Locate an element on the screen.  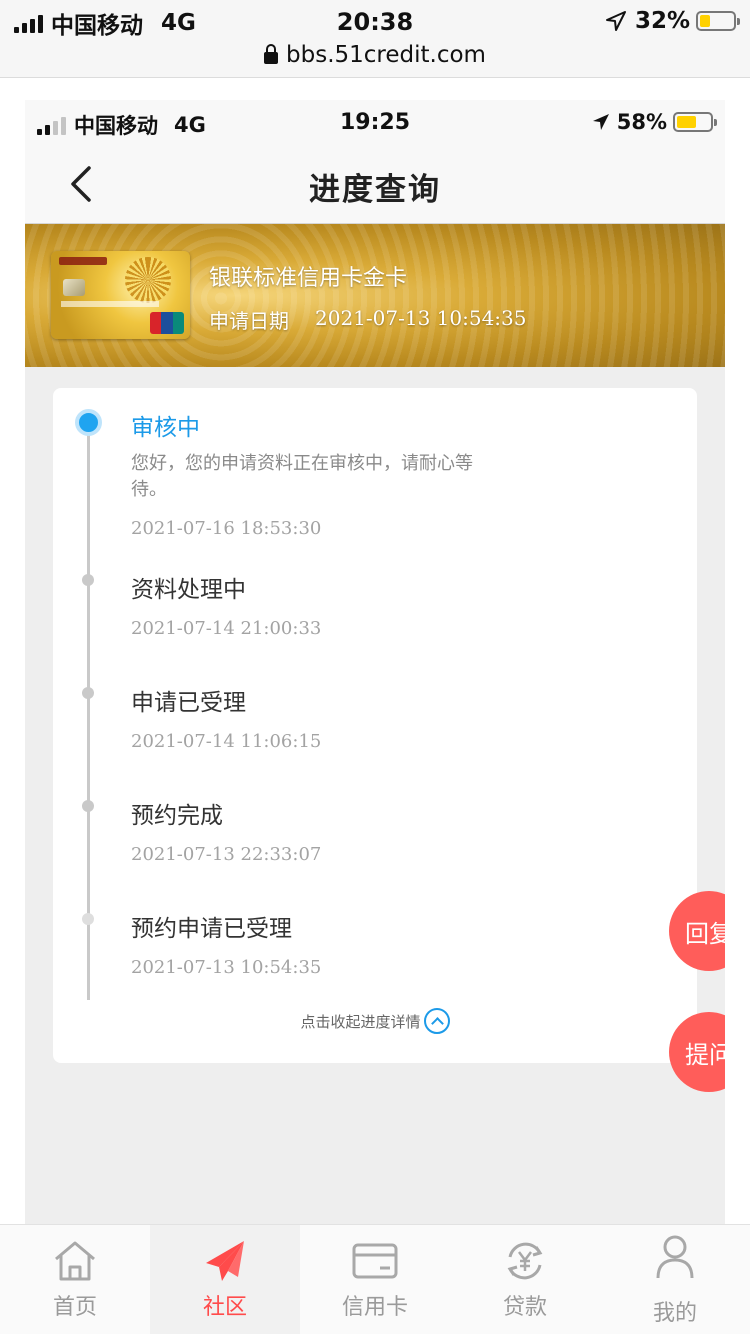
nav-bar: 进度查询 is located at coordinates (375, 185).